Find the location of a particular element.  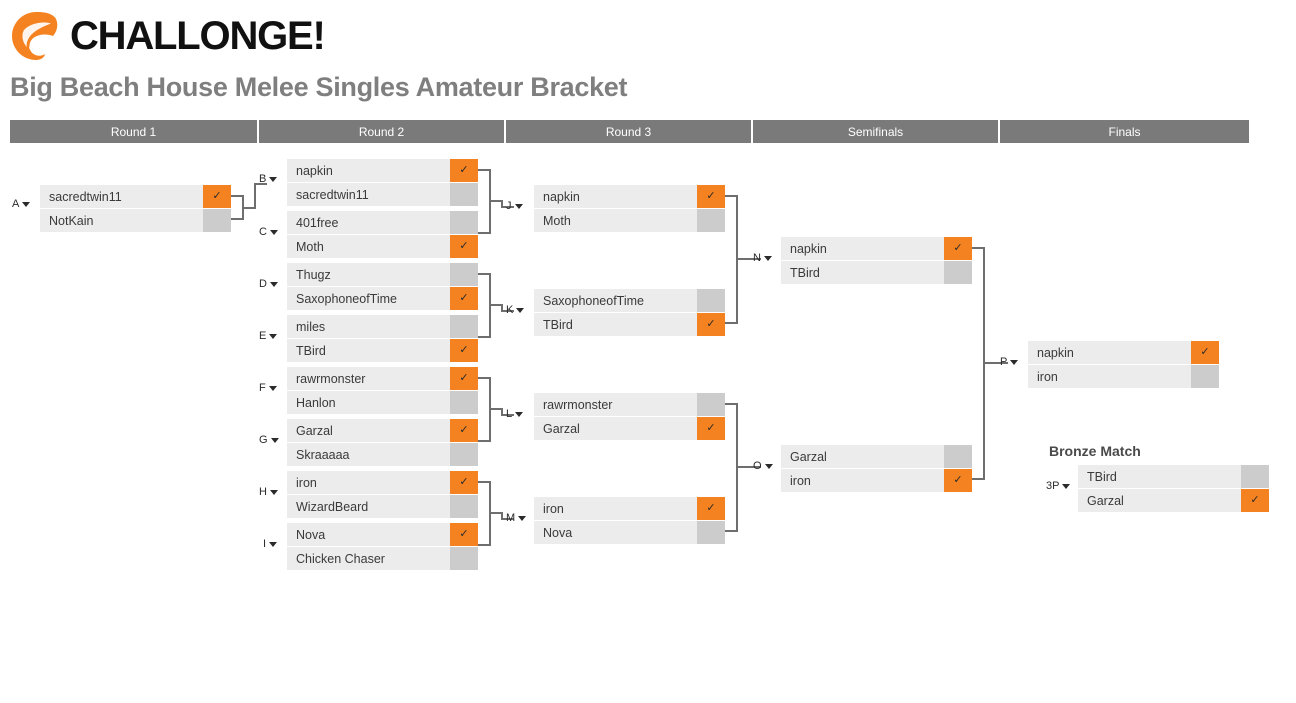

match-label-p: P is located at coordinates (1009, 362).